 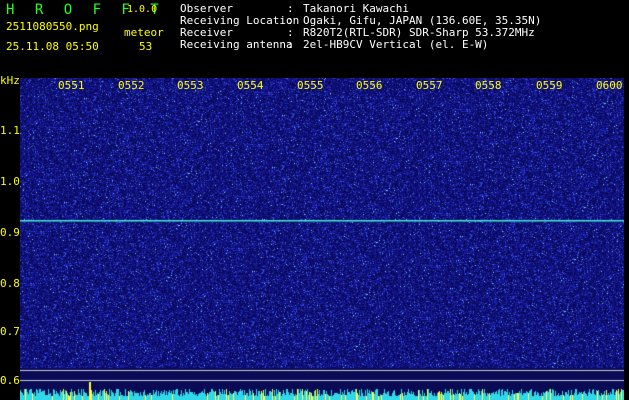 What do you see at coordinates (10, 283) in the screenshot?
I see `y-tick: 0.8` at bounding box center [10, 283].